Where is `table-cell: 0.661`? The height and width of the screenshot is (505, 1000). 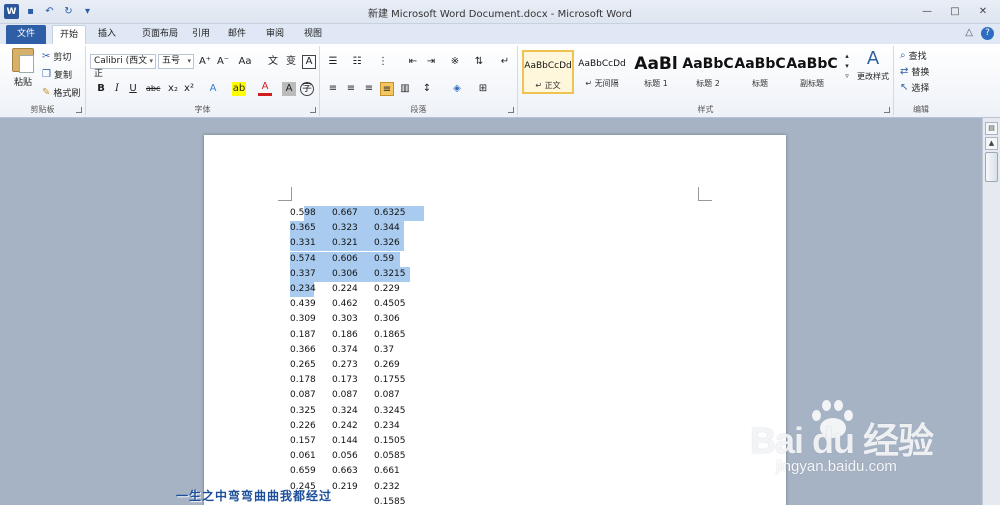
table-cell: 0.661 is located at coordinates (387, 471).